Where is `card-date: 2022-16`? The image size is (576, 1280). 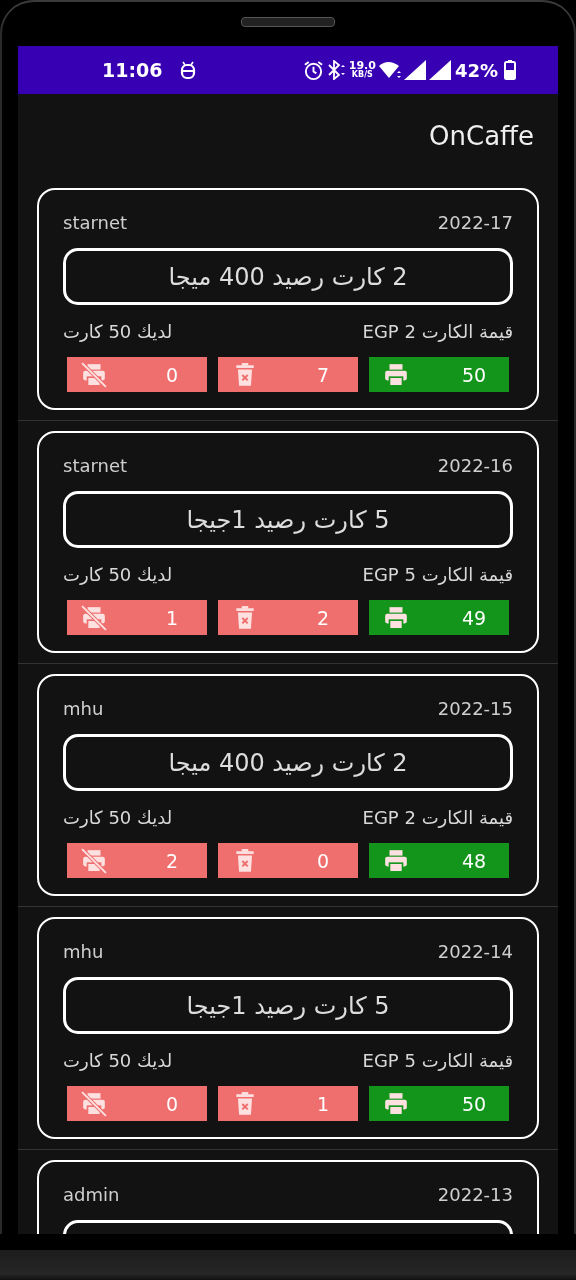
card-date: 2022-16 is located at coordinates (475, 465).